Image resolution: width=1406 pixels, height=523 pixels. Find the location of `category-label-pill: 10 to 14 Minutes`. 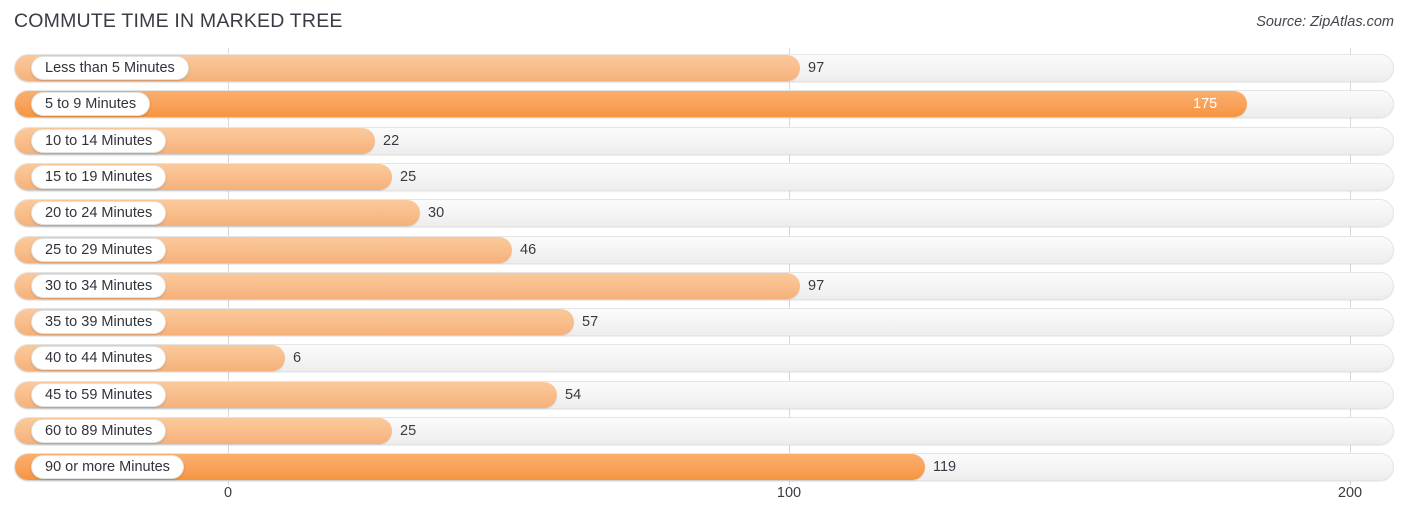

category-label-pill: 10 to 14 Minutes is located at coordinates (99, 140).